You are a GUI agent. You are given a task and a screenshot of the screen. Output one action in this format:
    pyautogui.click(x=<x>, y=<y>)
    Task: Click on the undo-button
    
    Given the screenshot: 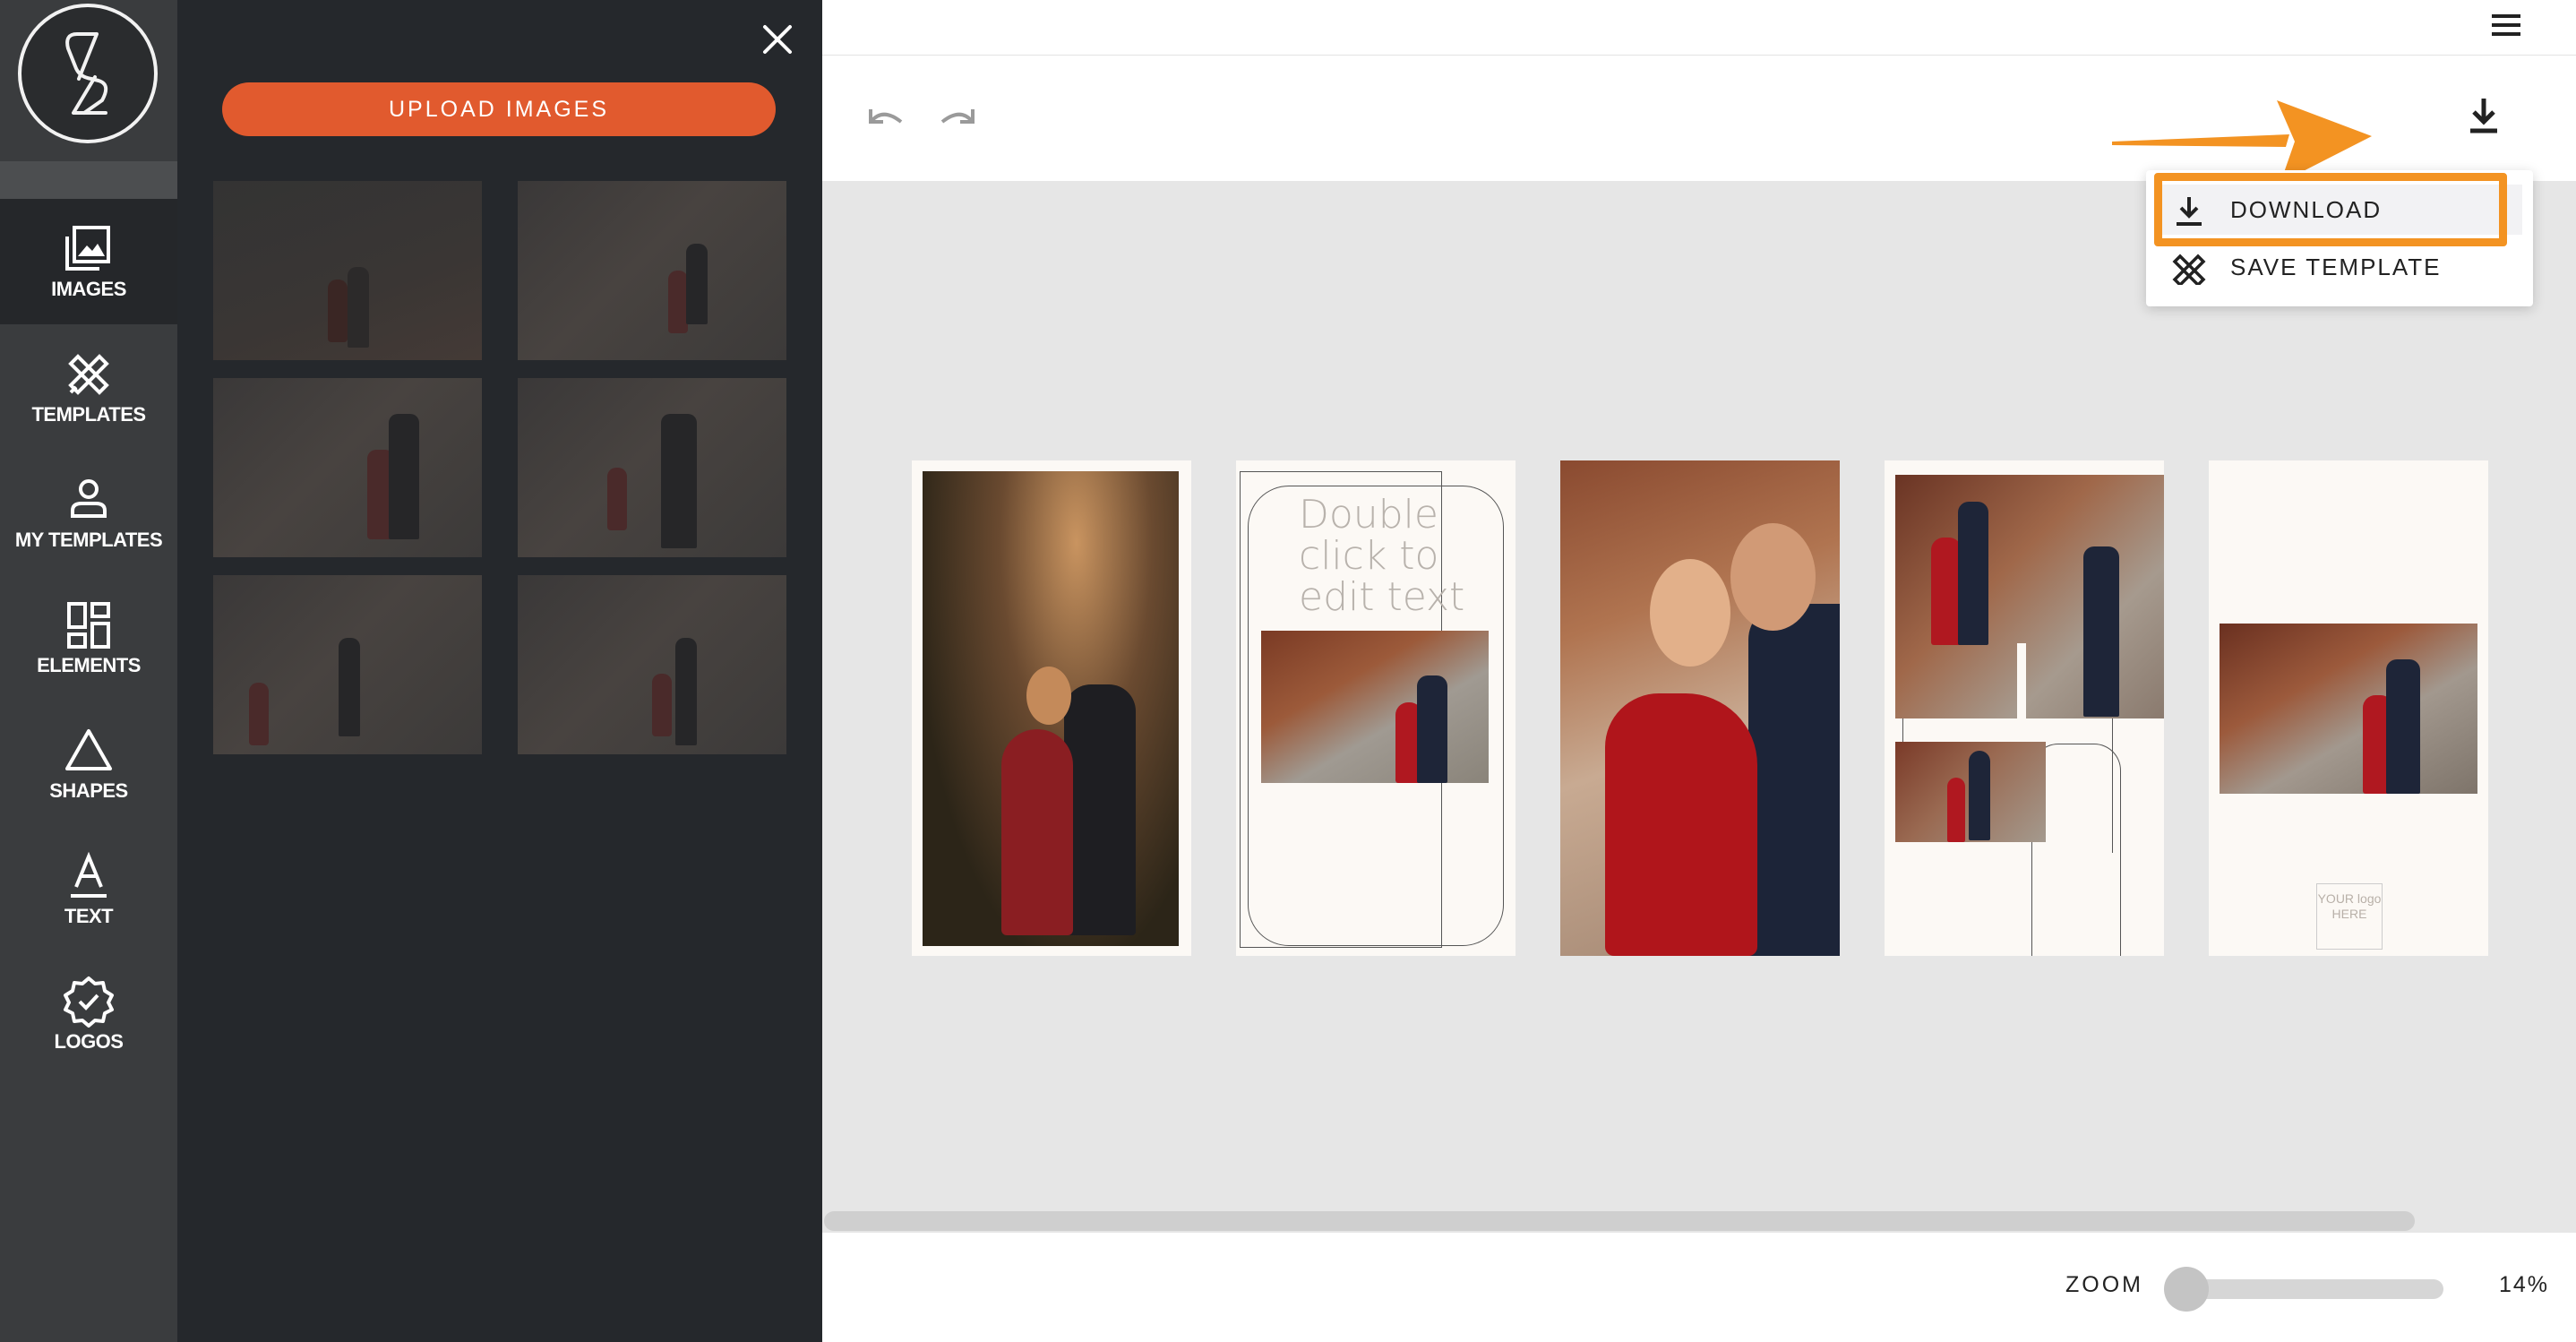 What is the action you would take?
    pyautogui.click(x=885, y=118)
    